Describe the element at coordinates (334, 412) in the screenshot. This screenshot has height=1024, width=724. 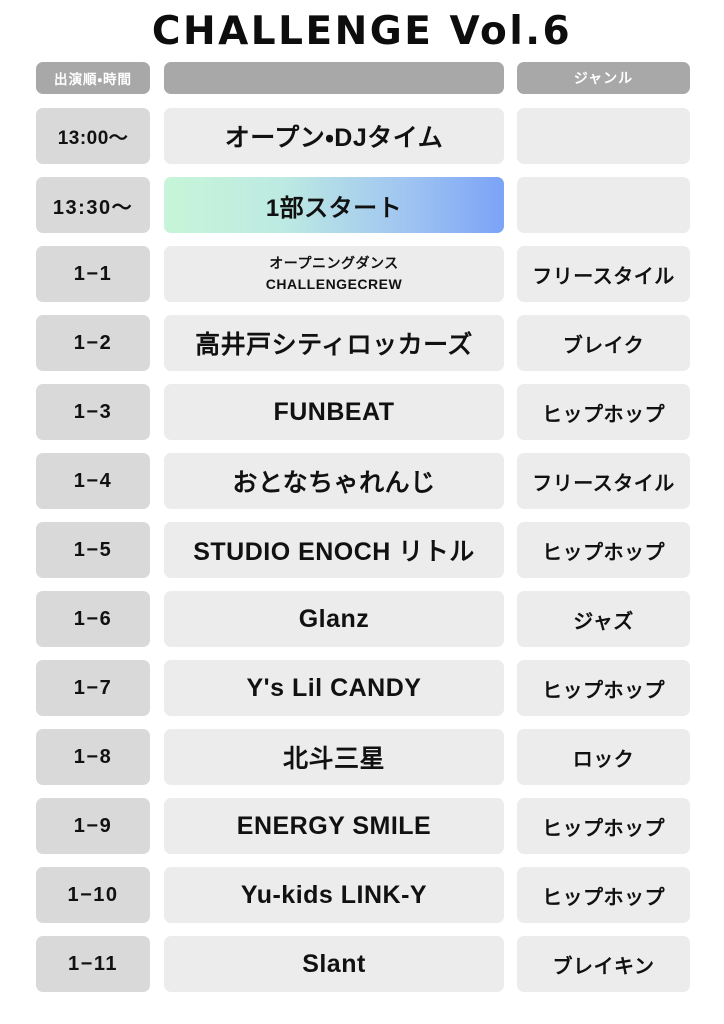
I see `cell-performance-name: FUNBEAT` at that location.